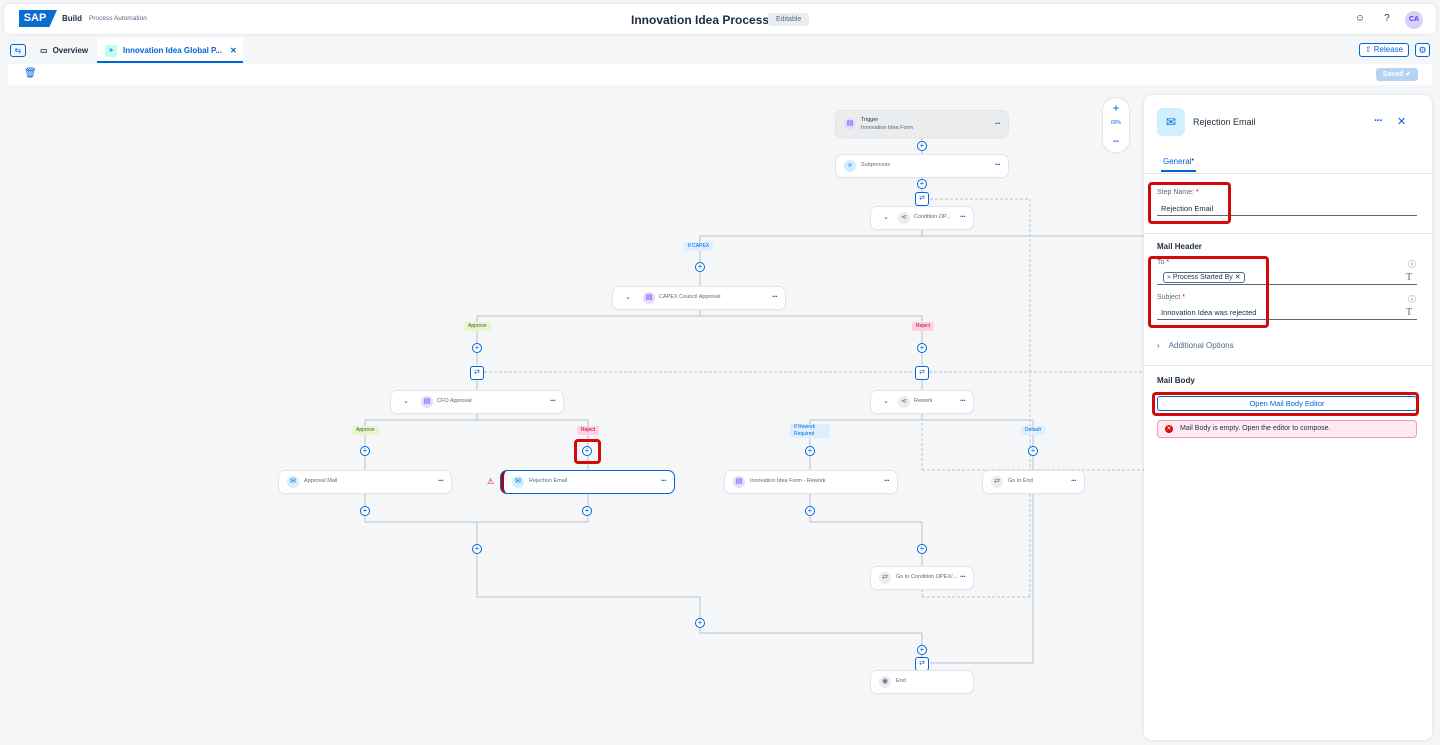  What do you see at coordinates (788, 481) in the screenshot?
I see `idea-rework-label: Innovation Idea Form - Rework` at bounding box center [788, 481].